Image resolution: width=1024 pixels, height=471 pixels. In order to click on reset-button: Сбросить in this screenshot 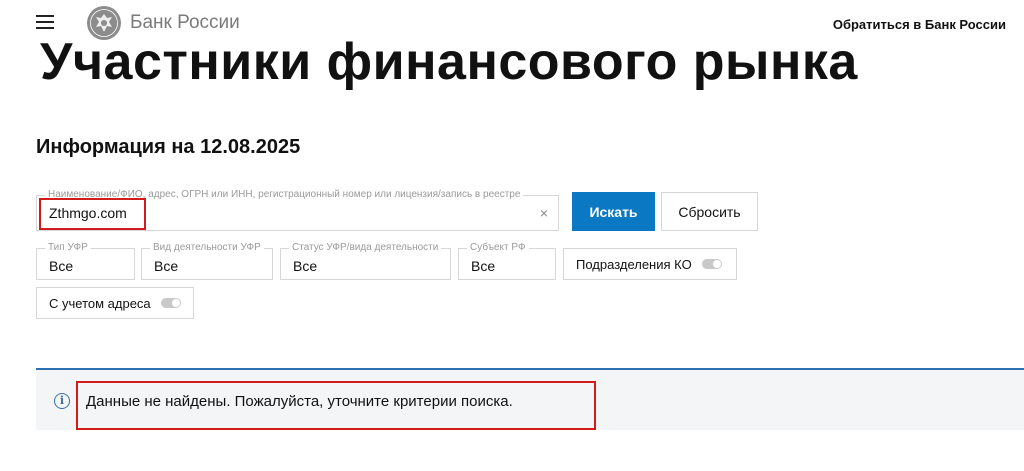, I will do `click(709, 211)`.